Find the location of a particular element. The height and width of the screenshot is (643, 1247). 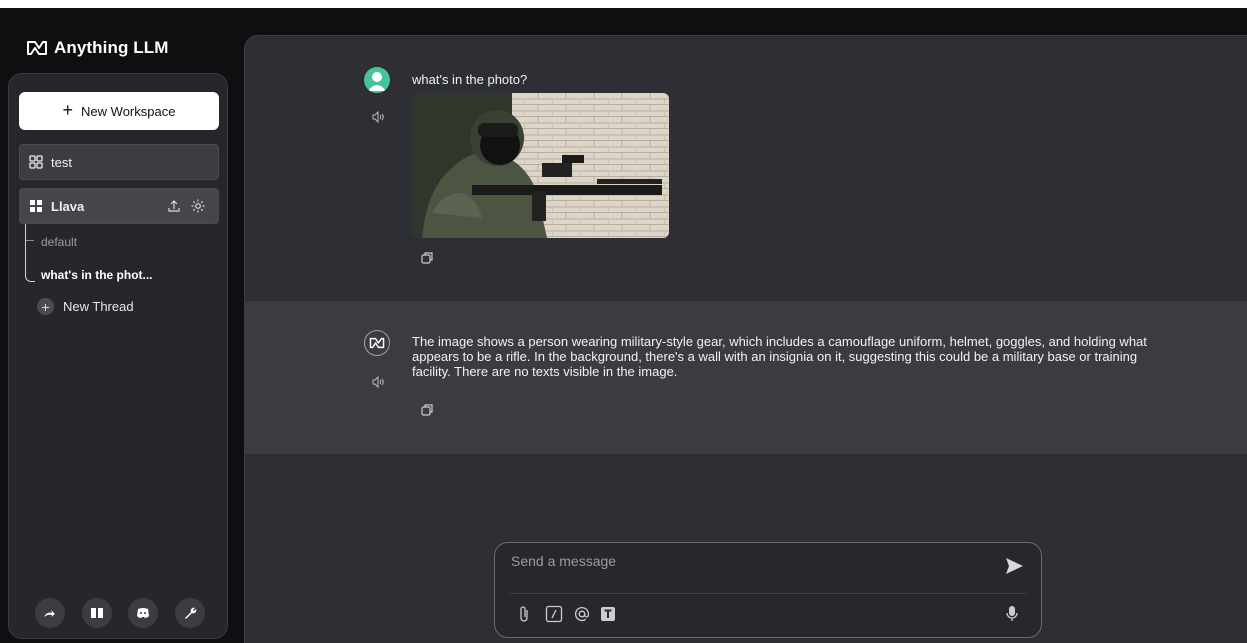

attached-photo is located at coordinates (540, 165).